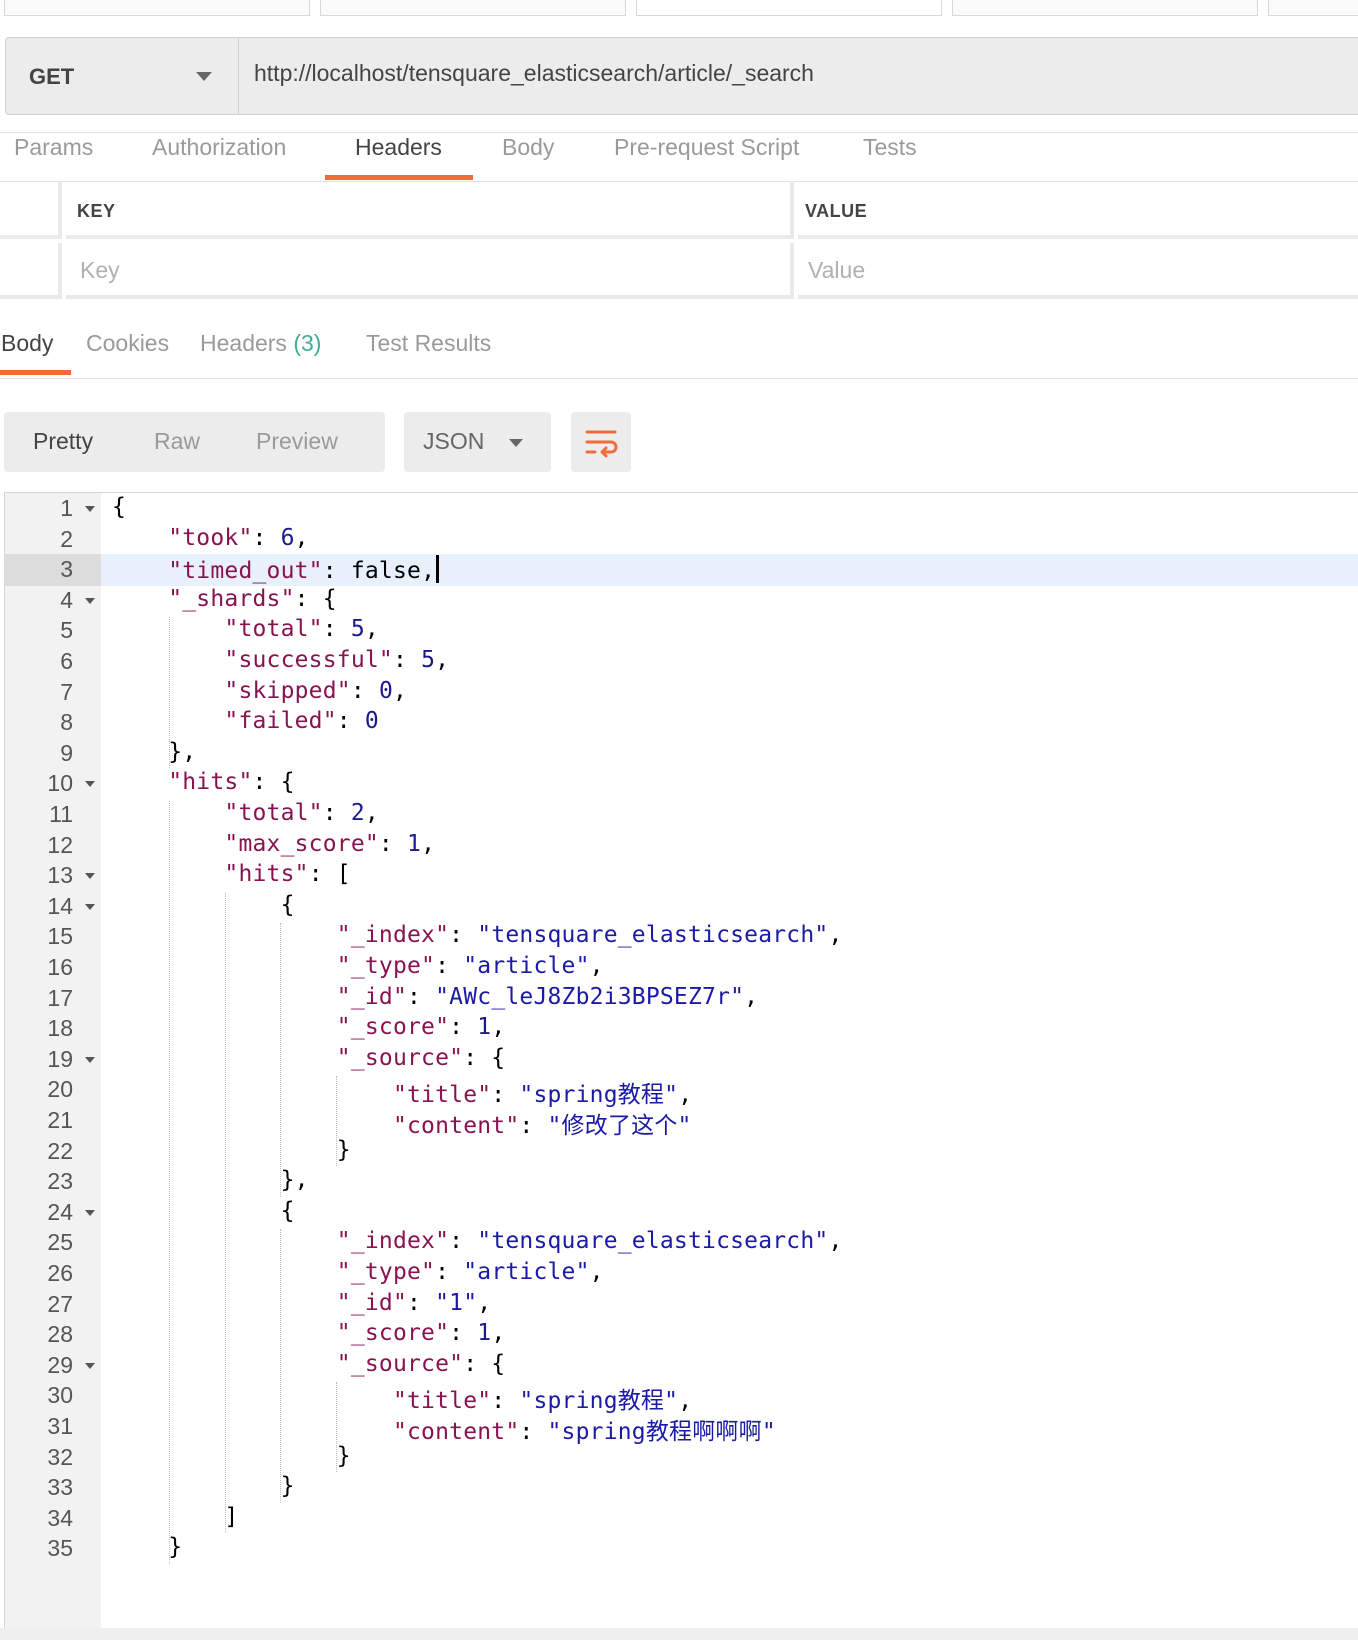 The width and height of the screenshot is (1358, 1640). I want to click on line-number: 7, so click(66, 691).